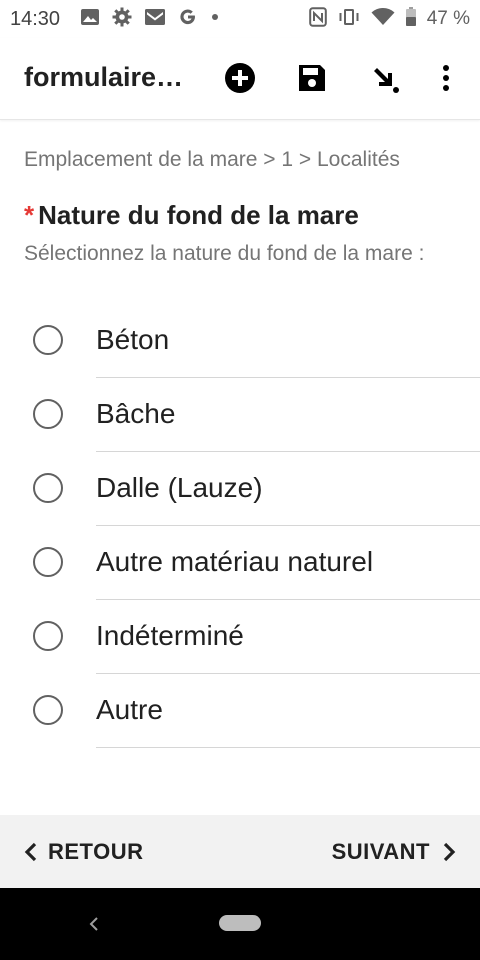 The height and width of the screenshot is (960, 480). Describe the element at coordinates (179, 487) in the screenshot. I see `option-label: Dalle (Lauze)` at that location.